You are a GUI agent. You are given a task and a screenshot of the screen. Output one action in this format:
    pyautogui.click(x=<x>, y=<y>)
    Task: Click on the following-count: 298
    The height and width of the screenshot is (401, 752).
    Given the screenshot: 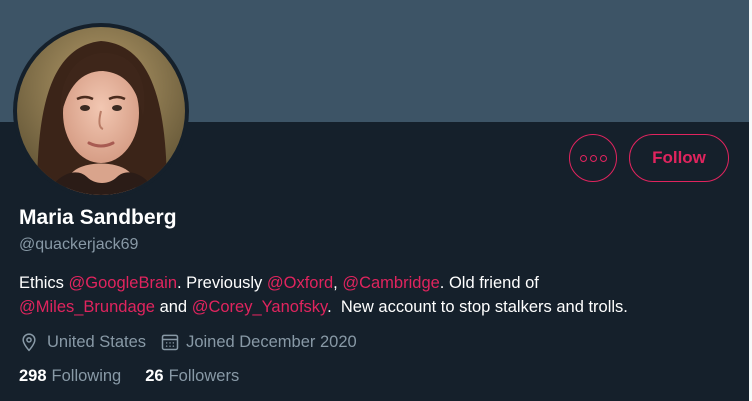 What is the action you would take?
    pyautogui.click(x=33, y=376)
    